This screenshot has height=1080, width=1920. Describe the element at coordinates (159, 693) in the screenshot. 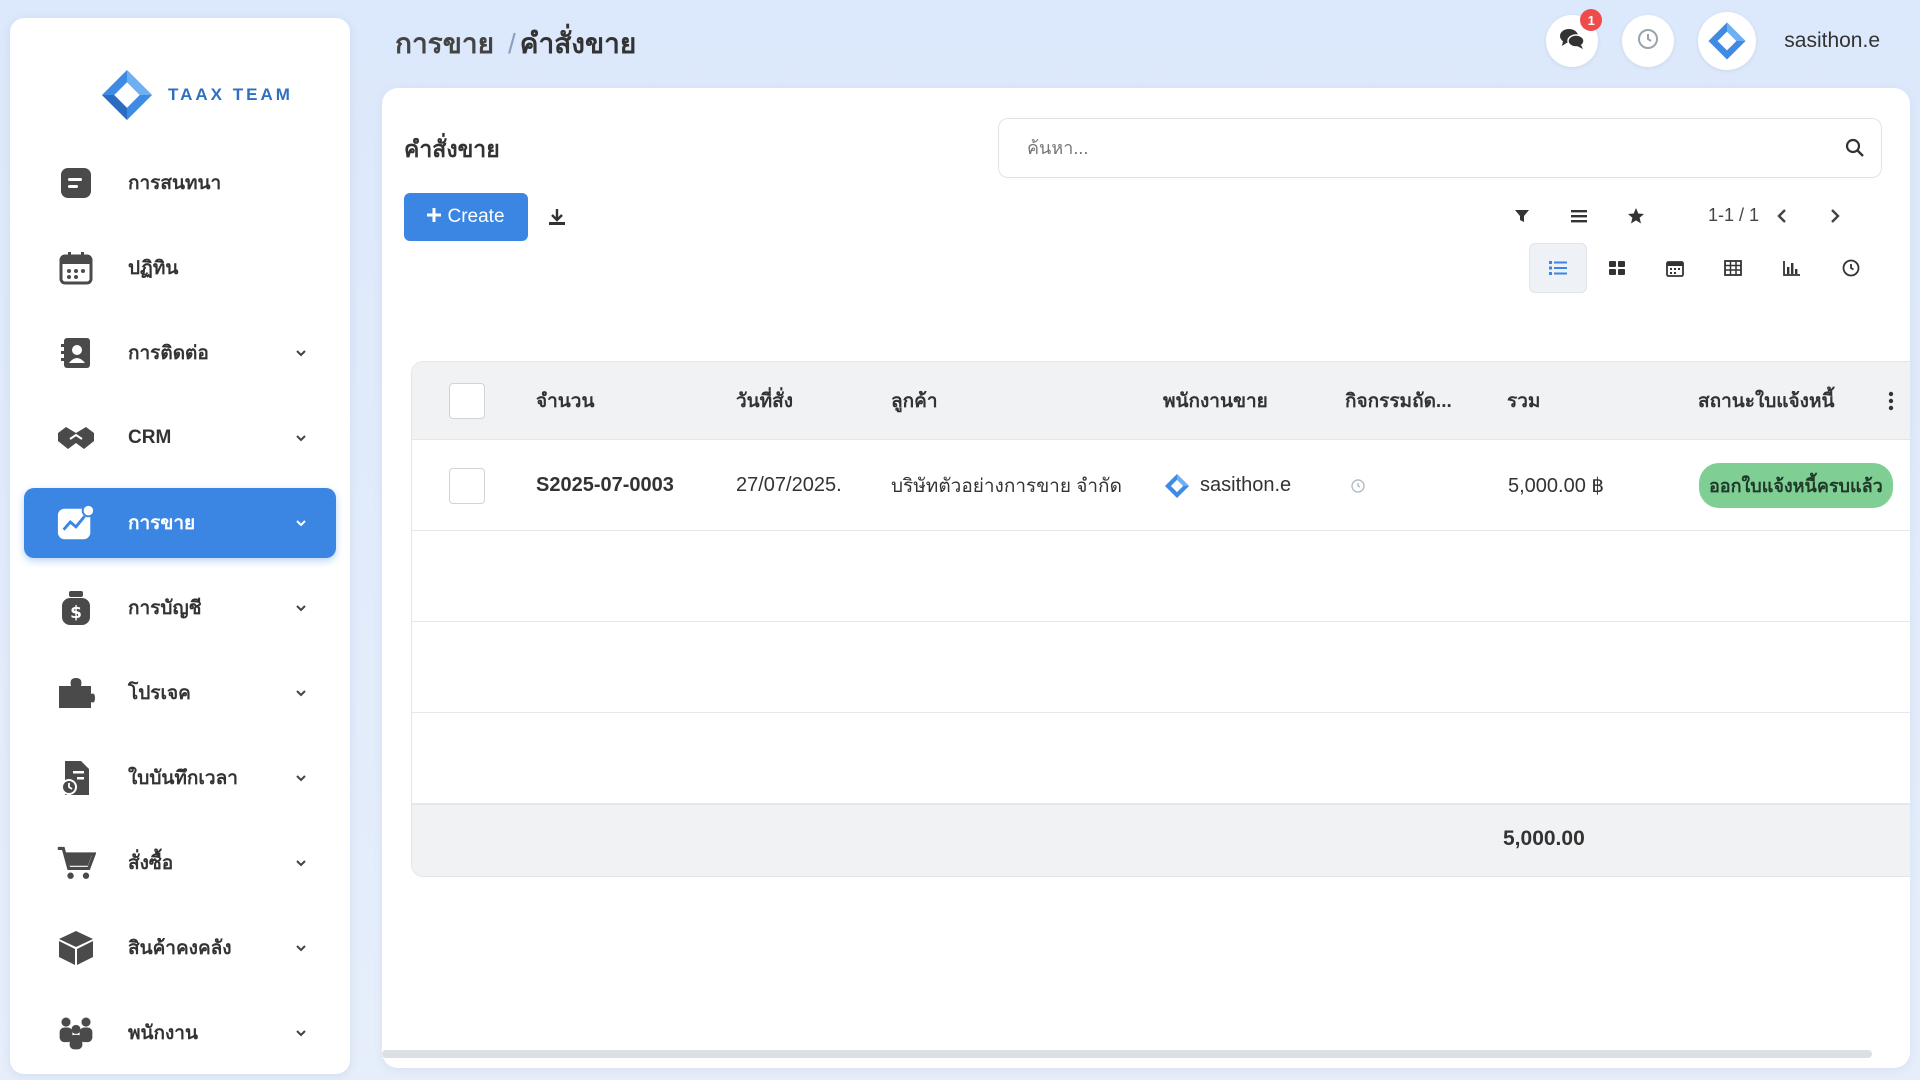

I see `sidebar-item-label: โปรเจค` at that location.